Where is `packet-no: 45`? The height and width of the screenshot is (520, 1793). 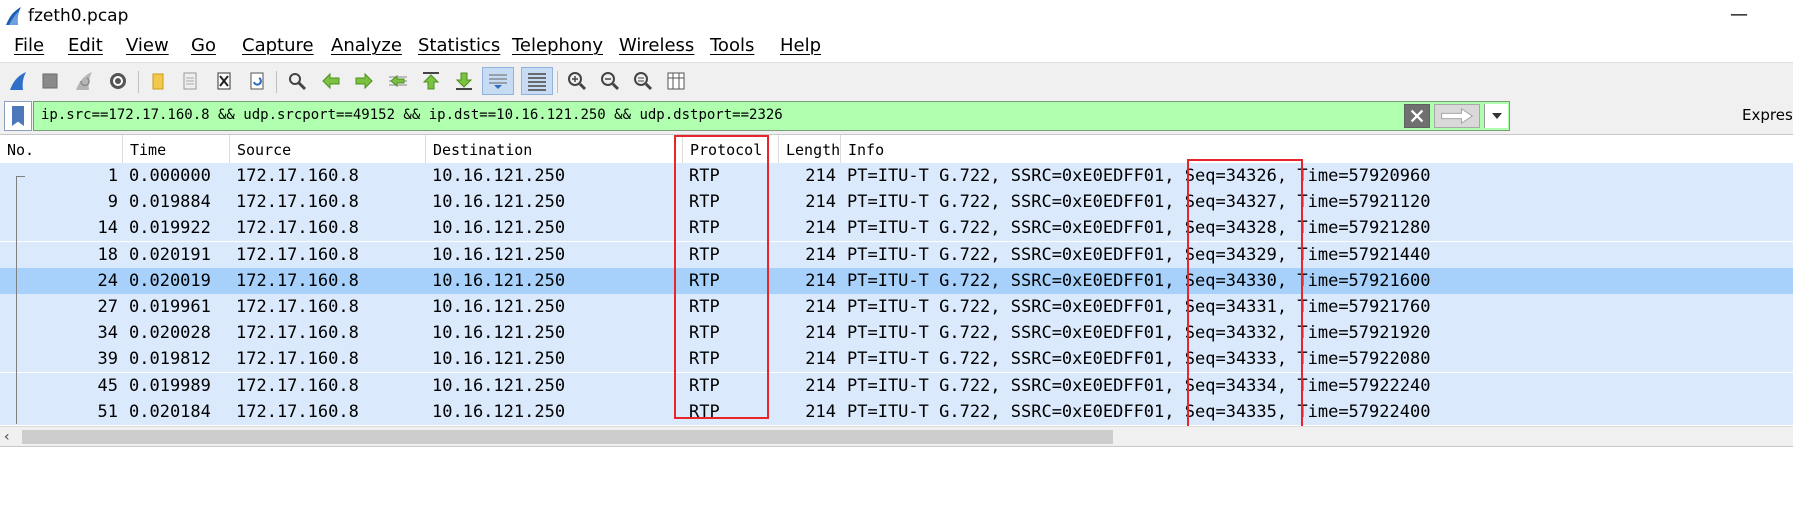 packet-no: 45 is located at coordinates (107, 385).